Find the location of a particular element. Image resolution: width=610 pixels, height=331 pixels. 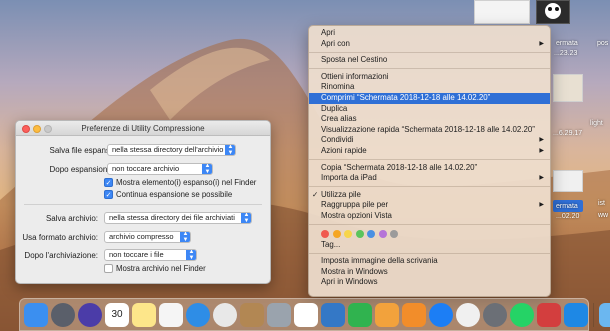

menu-item-open-in-windows: Apri in Windows is located at coordinates (429, 282).